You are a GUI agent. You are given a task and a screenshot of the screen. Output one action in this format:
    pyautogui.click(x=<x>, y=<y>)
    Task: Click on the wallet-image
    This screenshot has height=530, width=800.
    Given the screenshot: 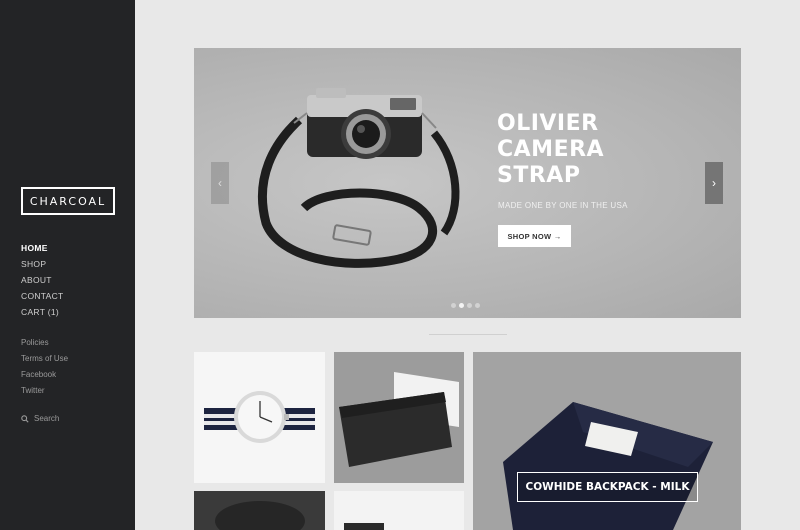 What is the action you would take?
    pyautogui.click(x=399, y=419)
    